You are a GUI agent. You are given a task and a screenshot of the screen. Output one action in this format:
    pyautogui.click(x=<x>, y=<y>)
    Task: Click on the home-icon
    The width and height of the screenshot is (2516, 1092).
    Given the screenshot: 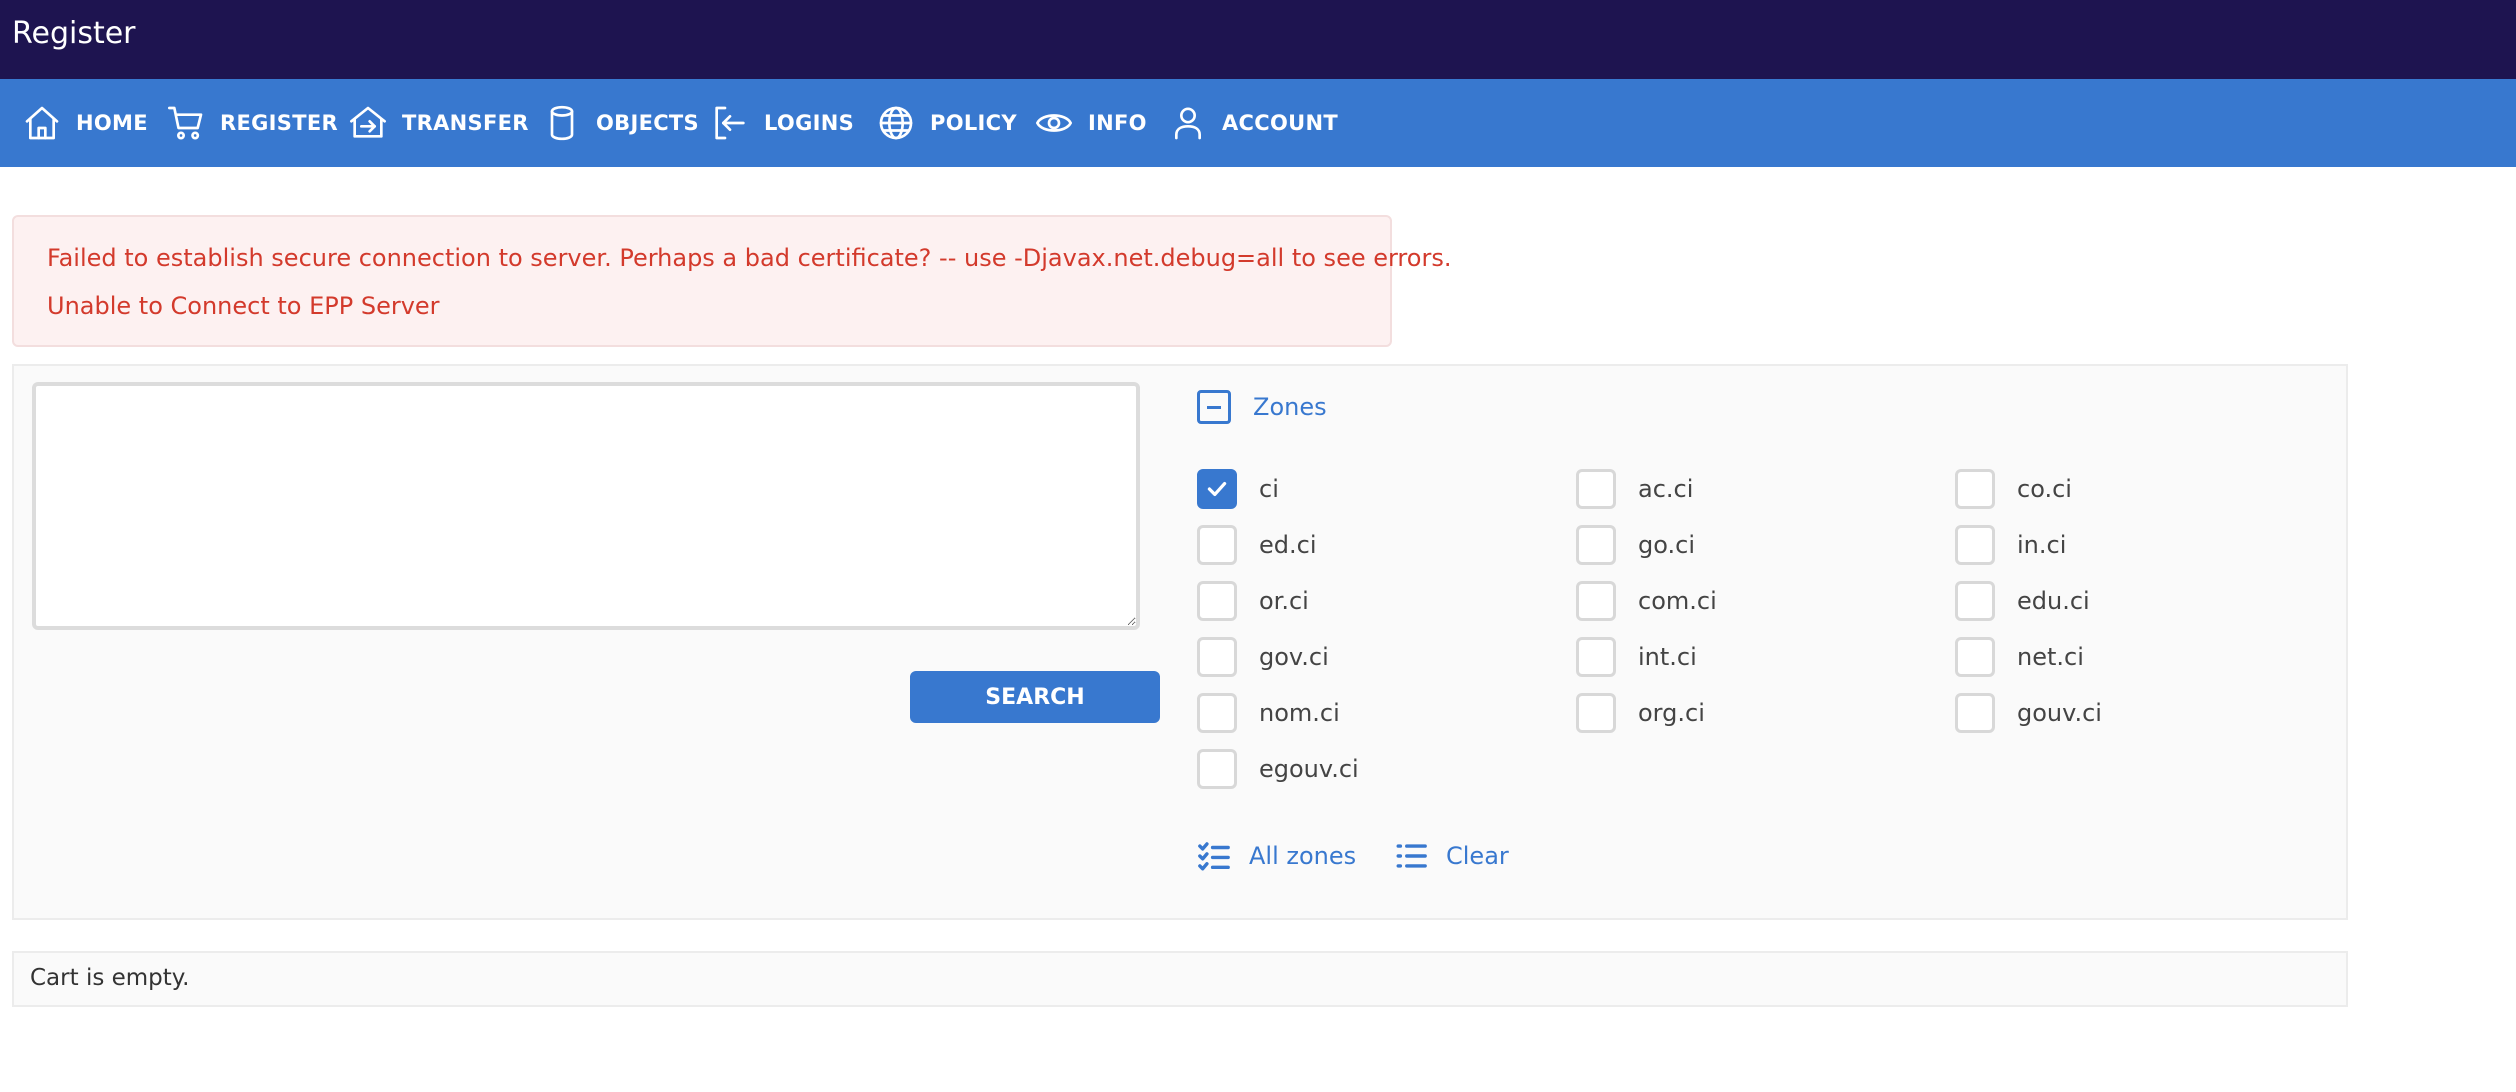 What is the action you would take?
    pyautogui.click(x=42, y=123)
    